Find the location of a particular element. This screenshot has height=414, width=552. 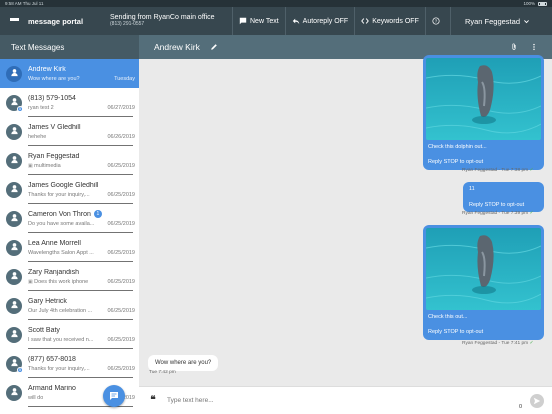

avatar: 5 is located at coordinates (14, 103).